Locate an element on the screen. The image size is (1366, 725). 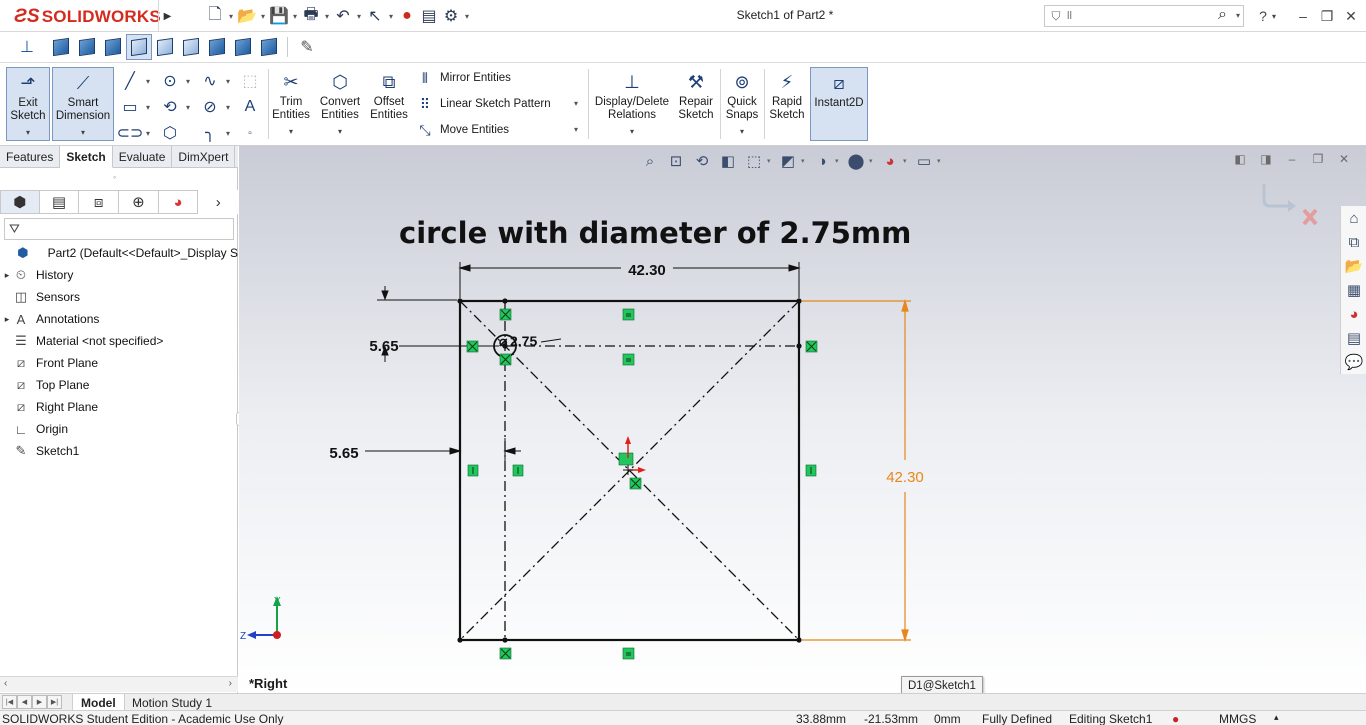
tab-motion-study: Motion Study 1 is located at coordinates (172, 702).